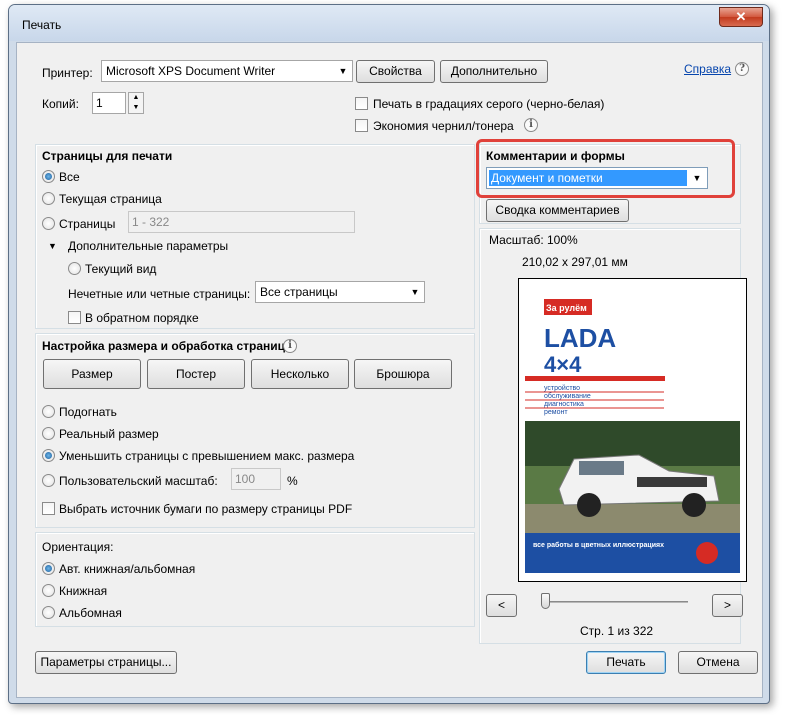  What do you see at coordinates (48, 433) in the screenshot?
I see `actual-size-radio` at bounding box center [48, 433].